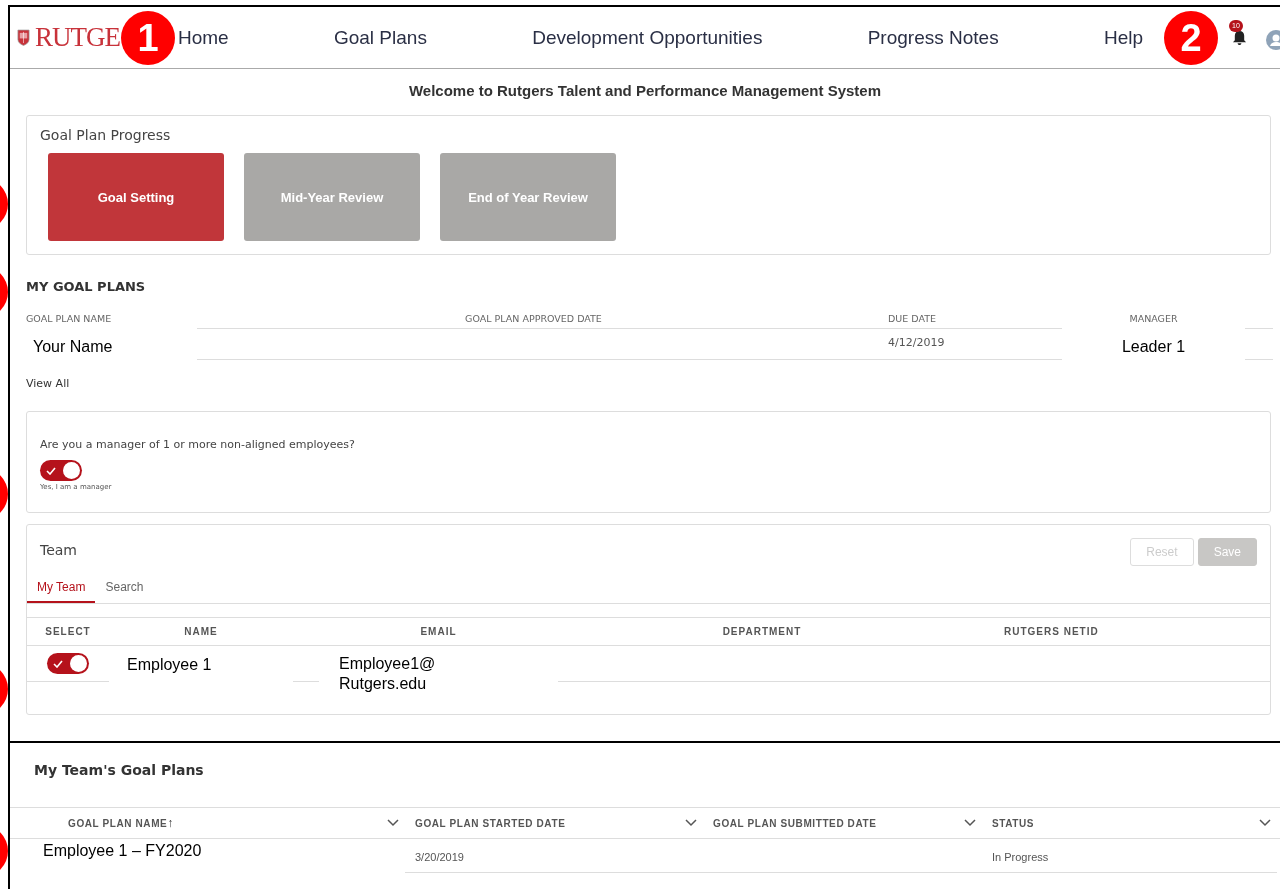 This screenshot has width=1280, height=889. I want to click on table-cell: Employee 1, so click(169, 665).